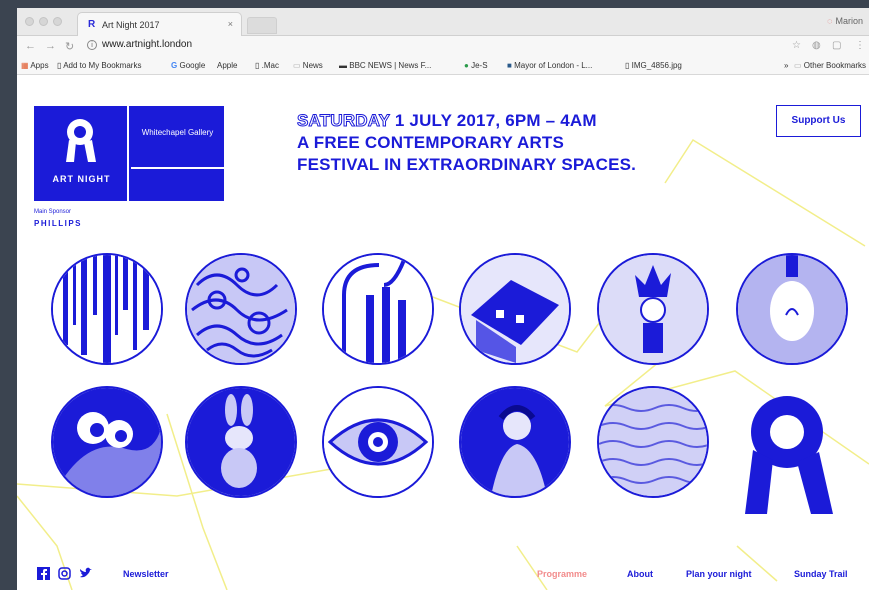  I want to click on eye-illustration-artwork, so click(378, 442).